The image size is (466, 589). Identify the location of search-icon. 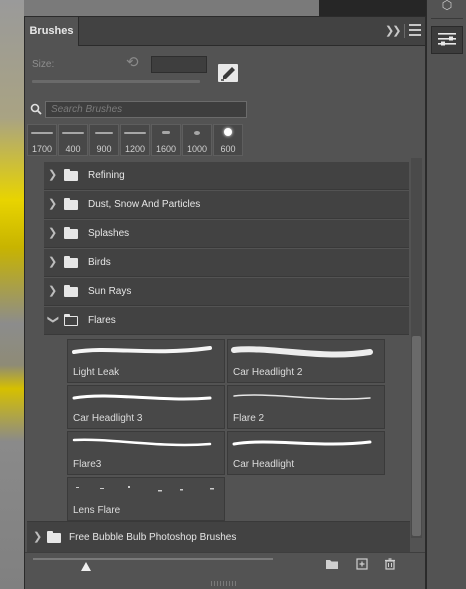
(36, 109).